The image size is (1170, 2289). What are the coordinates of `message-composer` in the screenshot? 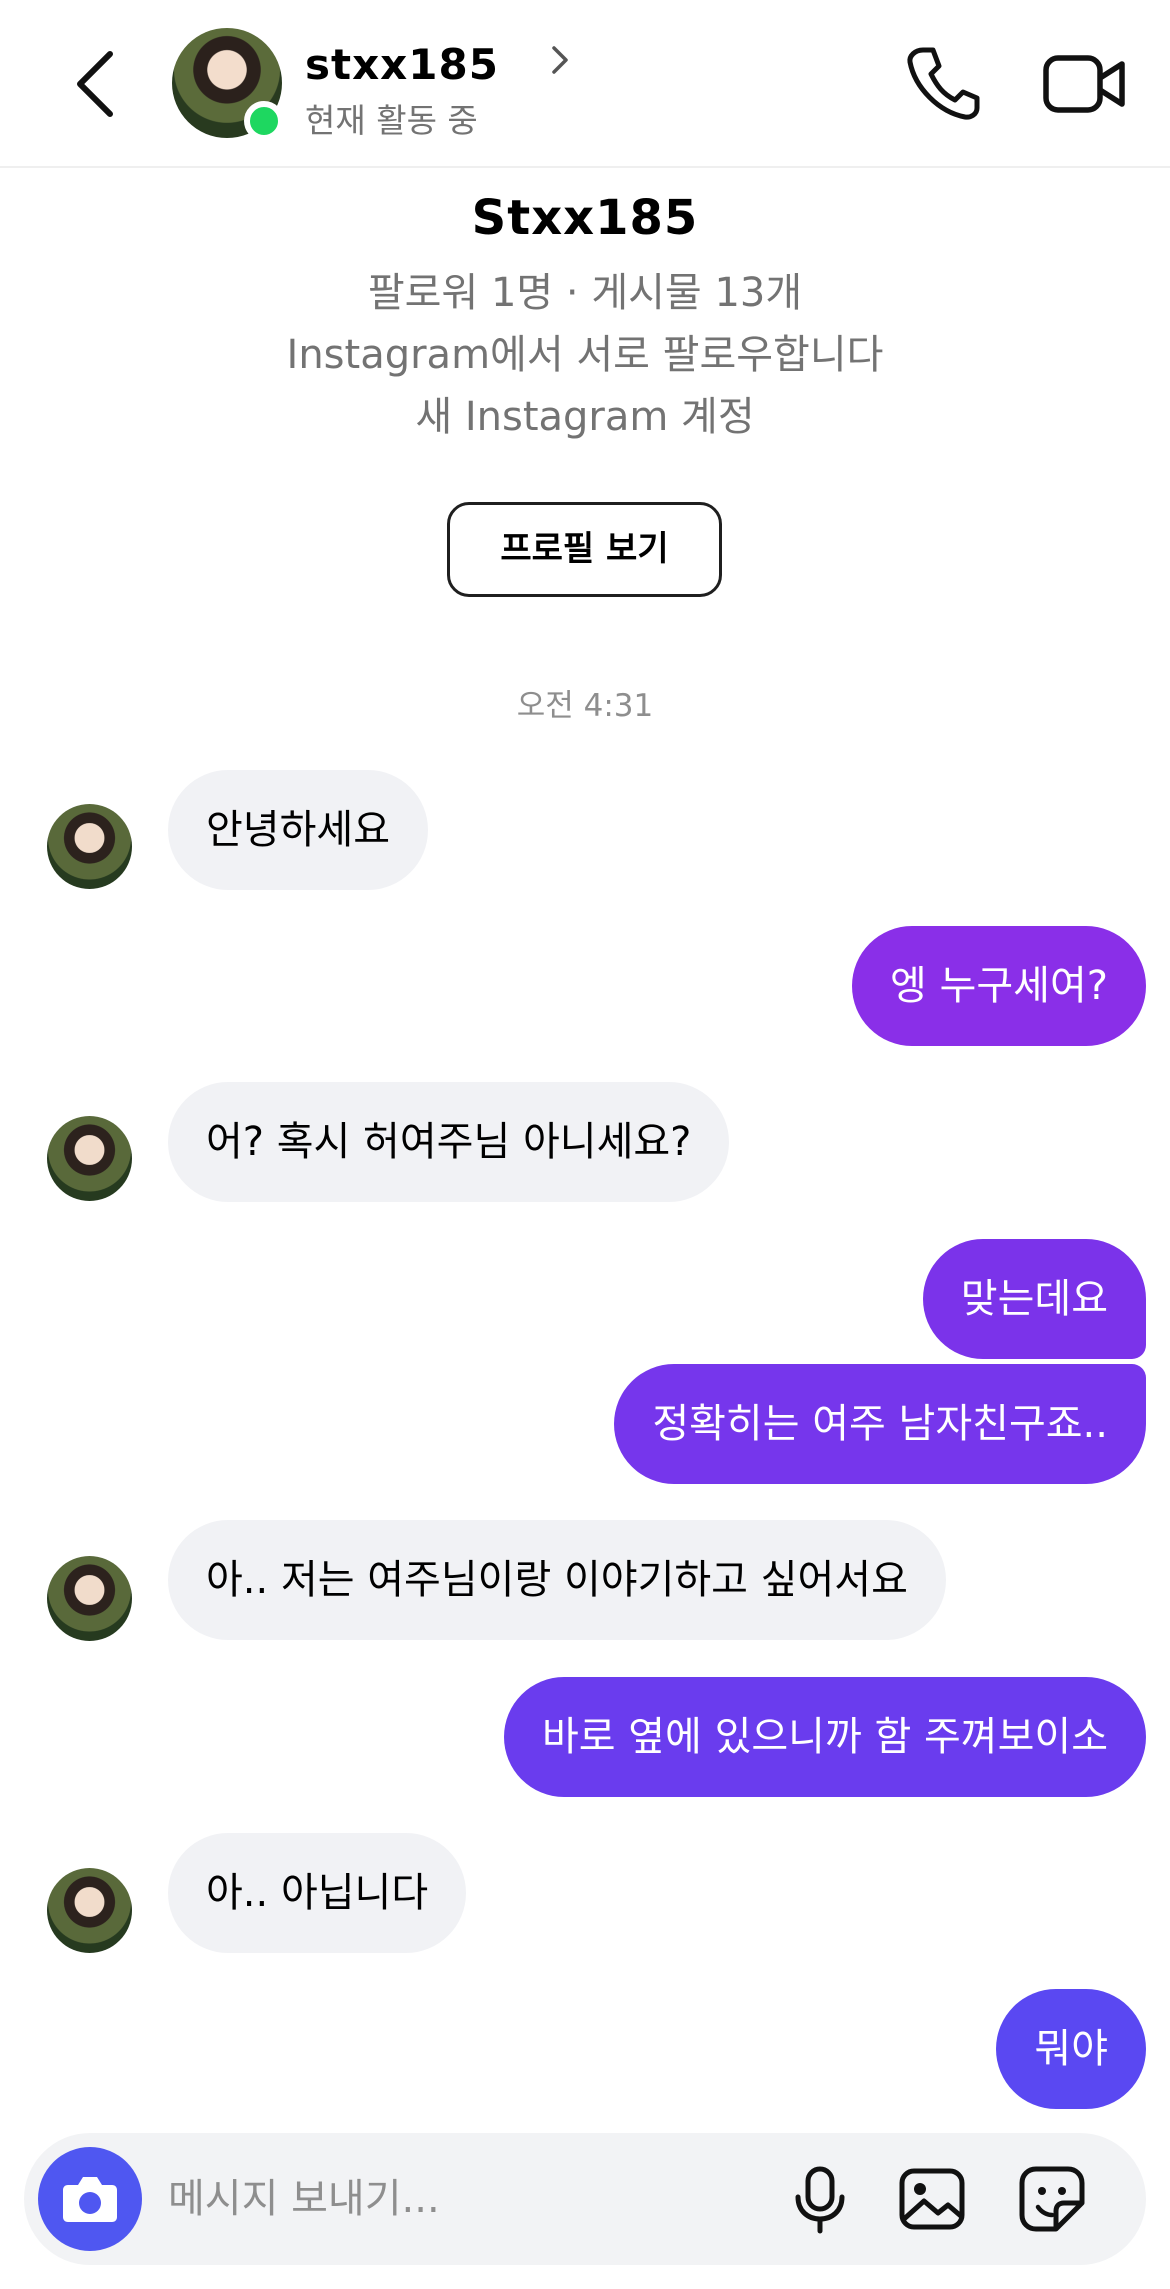 It's located at (585, 2199).